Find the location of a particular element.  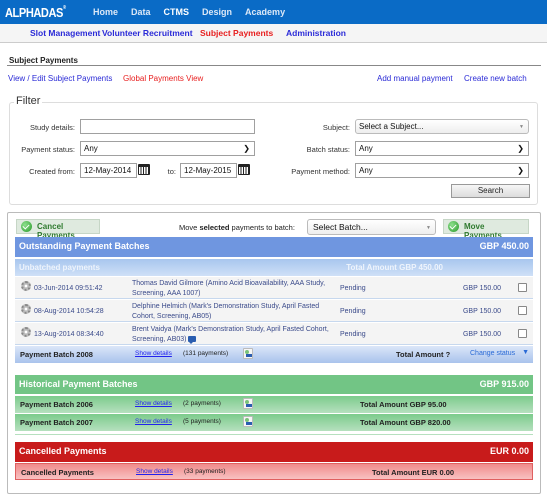

batch-select: Select Batch... ▼ is located at coordinates (371, 227).